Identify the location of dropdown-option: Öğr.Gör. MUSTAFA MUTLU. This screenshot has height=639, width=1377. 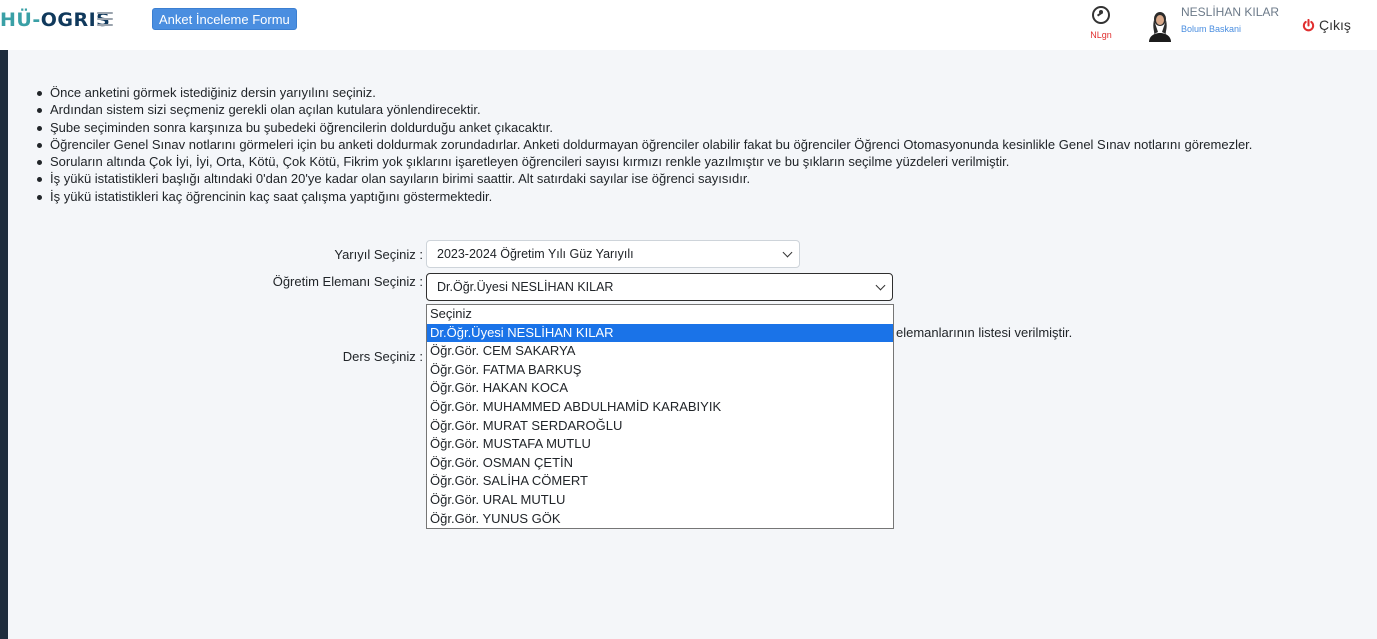
(660, 444).